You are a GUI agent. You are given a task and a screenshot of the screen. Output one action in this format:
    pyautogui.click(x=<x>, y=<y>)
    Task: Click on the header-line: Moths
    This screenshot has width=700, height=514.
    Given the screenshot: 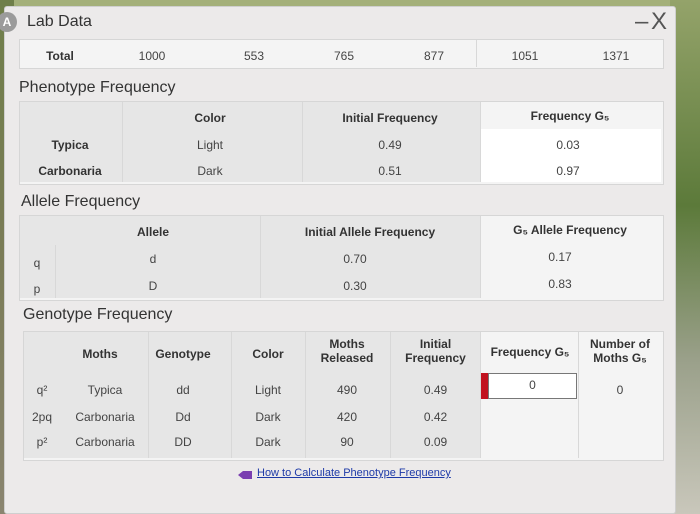 What is the action you would take?
    pyautogui.click(x=347, y=344)
    